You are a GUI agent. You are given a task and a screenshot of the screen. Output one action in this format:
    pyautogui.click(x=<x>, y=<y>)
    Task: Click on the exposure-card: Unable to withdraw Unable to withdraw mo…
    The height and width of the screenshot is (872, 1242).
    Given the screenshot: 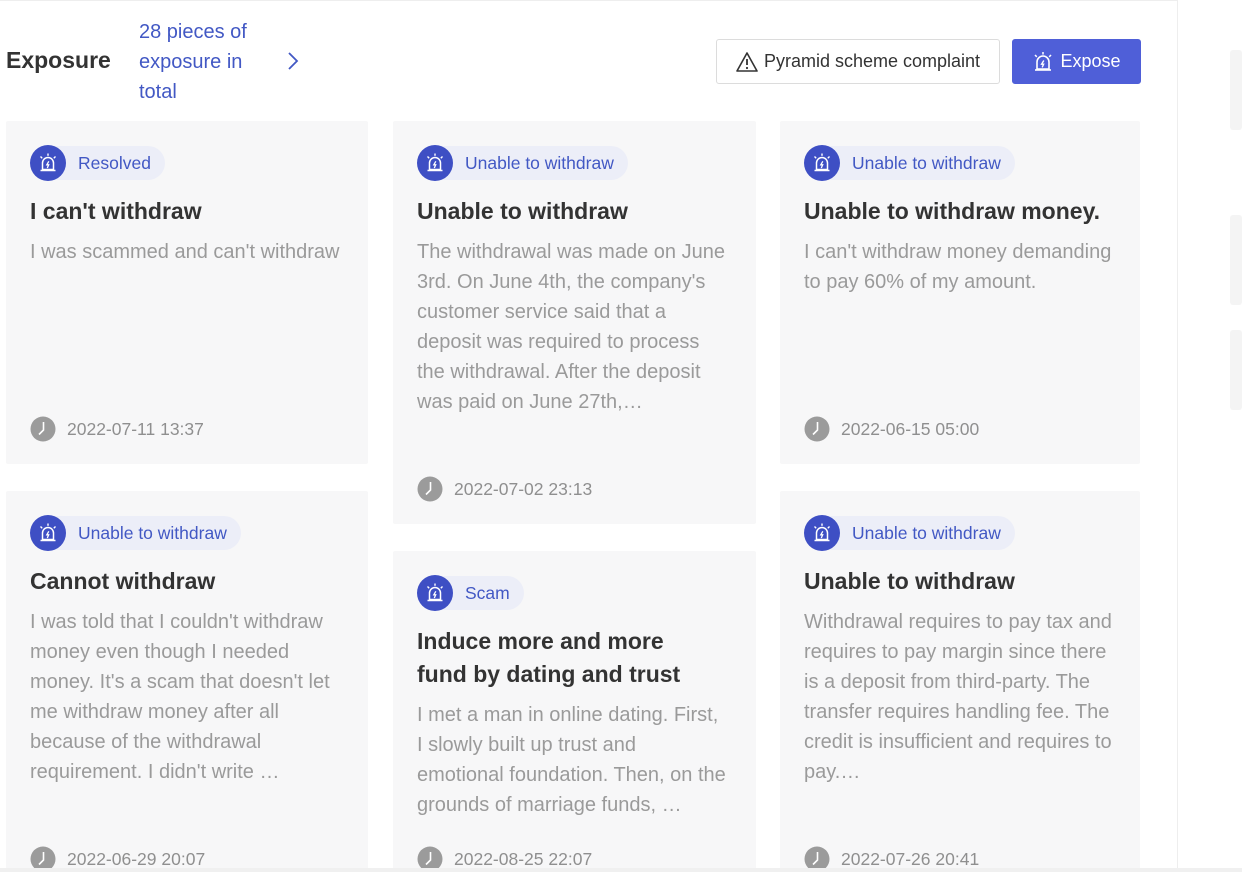 What is the action you would take?
    pyautogui.click(x=960, y=292)
    